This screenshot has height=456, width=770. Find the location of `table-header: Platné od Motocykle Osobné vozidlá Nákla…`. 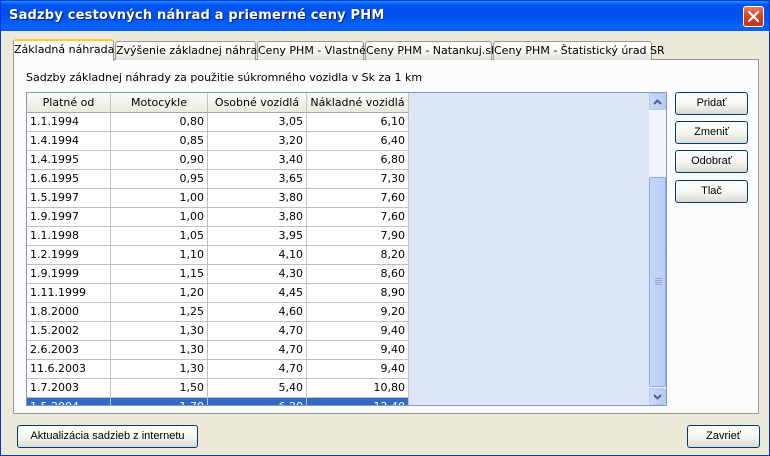

table-header: Platné od Motocykle Osobné vozidlá Nákla… is located at coordinates (218, 103).